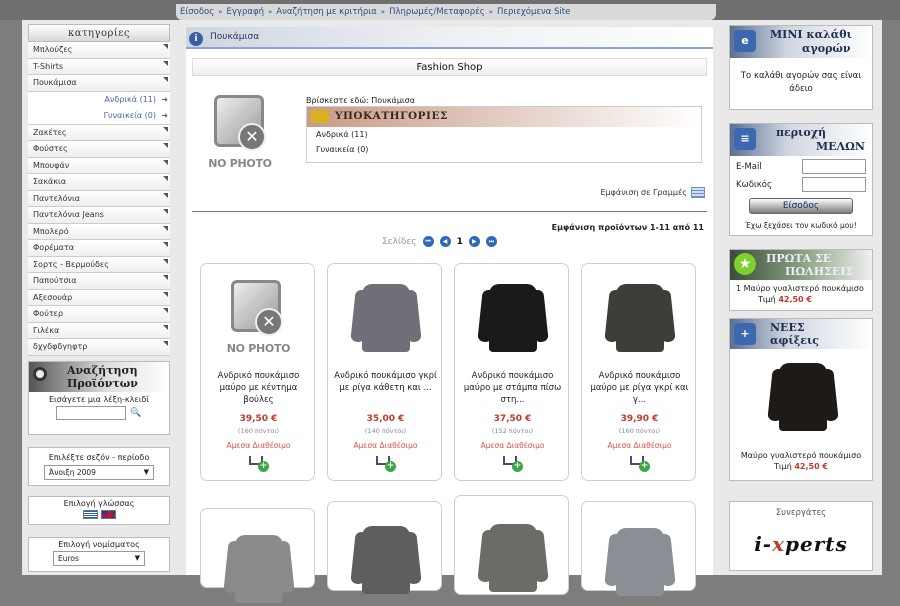 Image resolution: width=900 pixels, height=606 pixels. I want to click on category-item: Παντελόνια, so click(99, 198).